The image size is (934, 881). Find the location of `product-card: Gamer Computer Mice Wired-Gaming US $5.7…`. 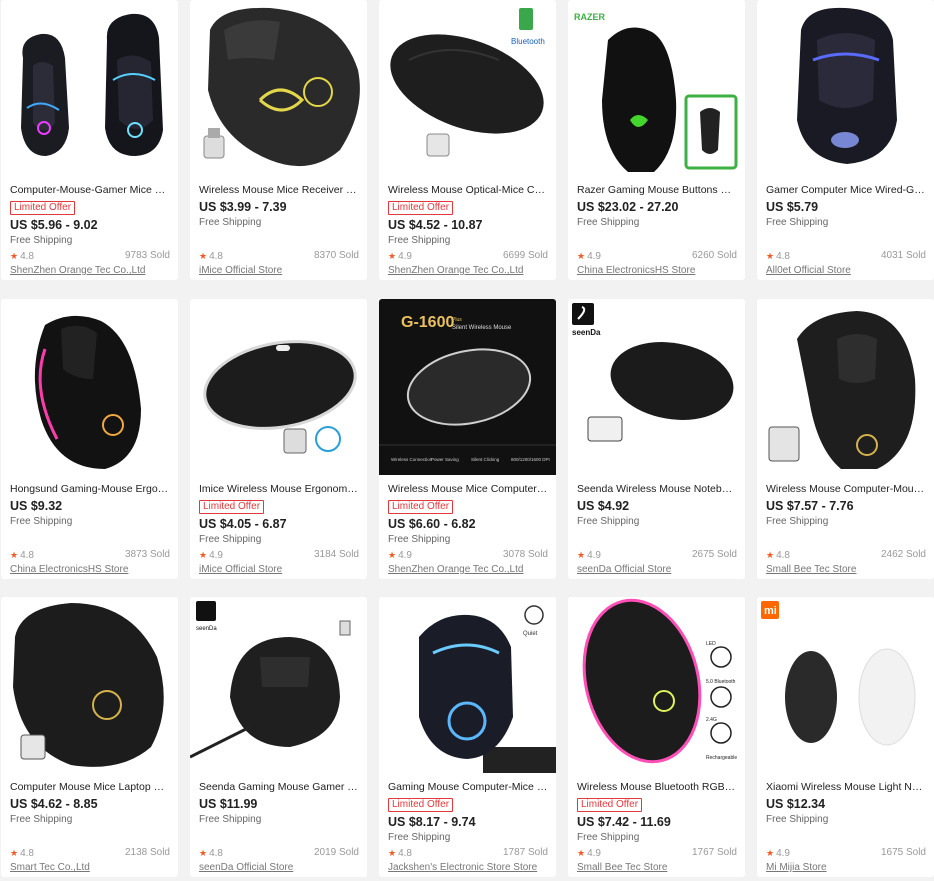

product-card: Gamer Computer Mice Wired-Gaming US $5.7… is located at coordinates (845, 140).